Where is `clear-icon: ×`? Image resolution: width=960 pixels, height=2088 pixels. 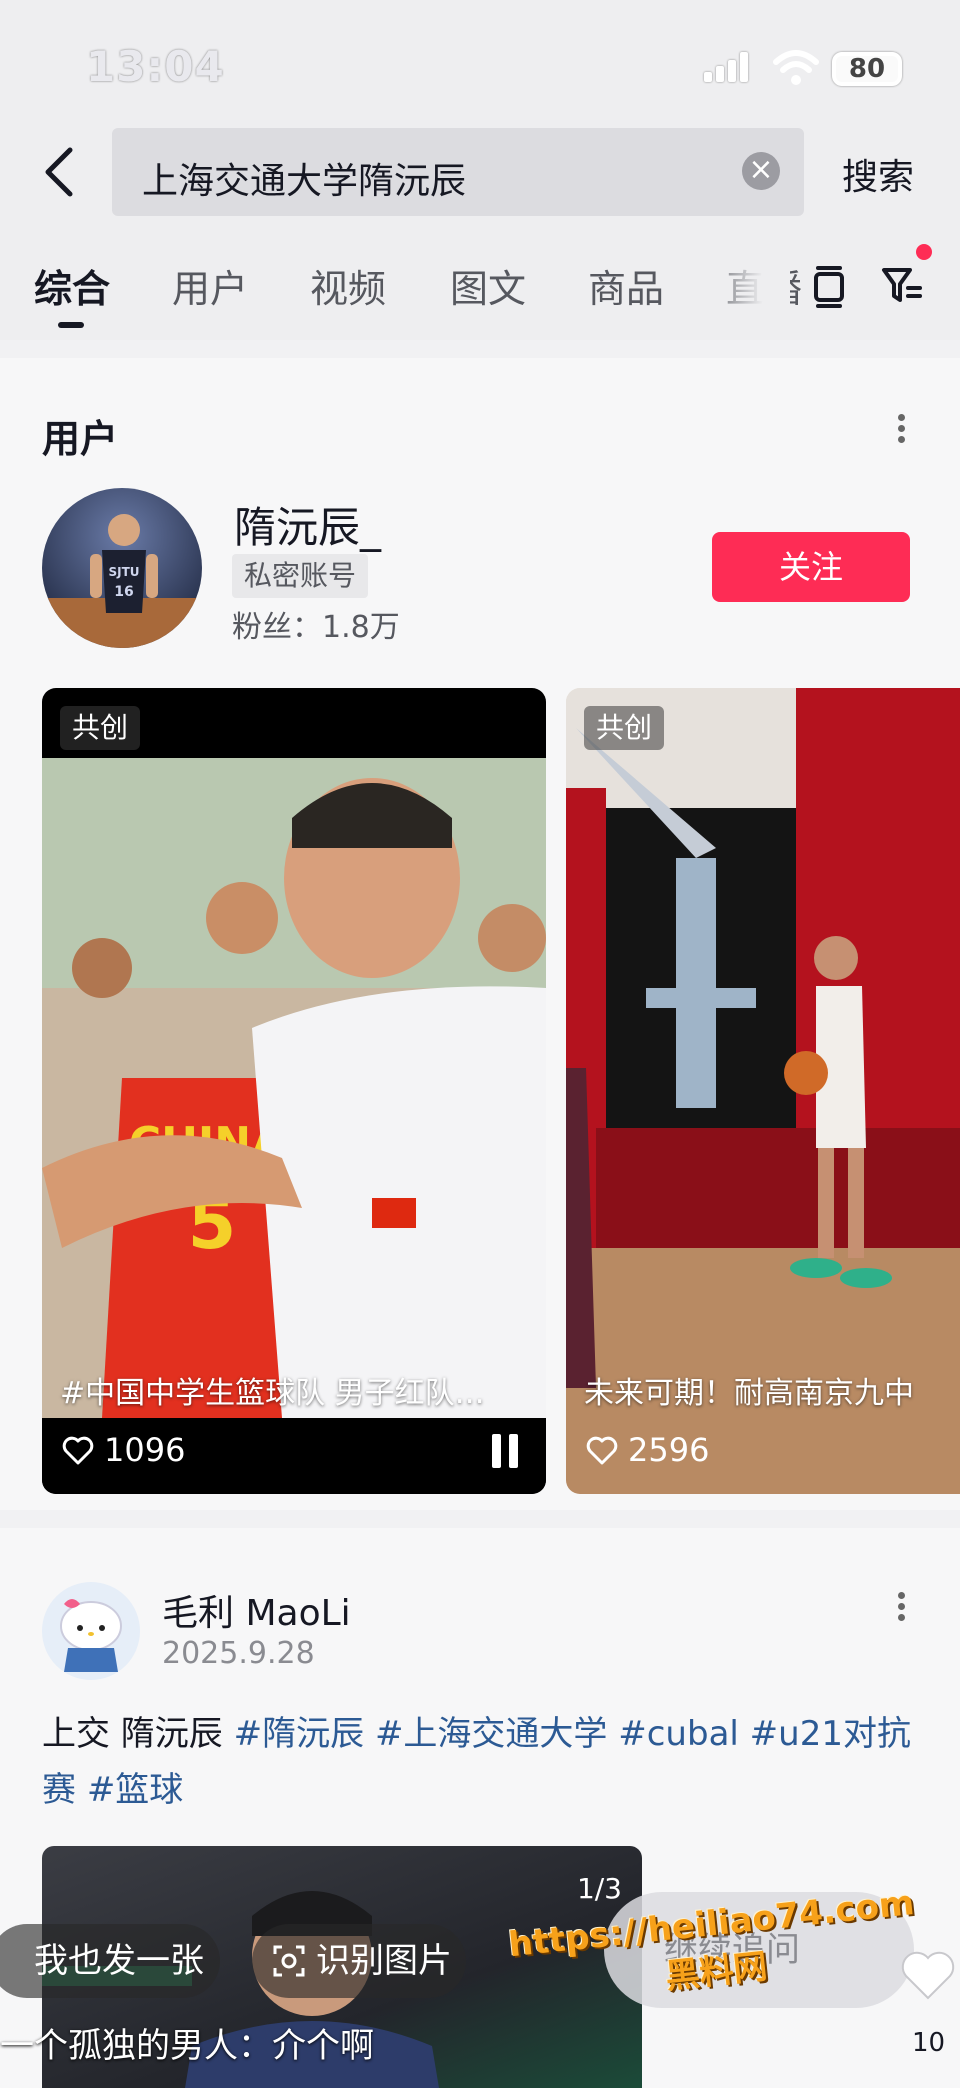 clear-icon: × is located at coordinates (761, 171).